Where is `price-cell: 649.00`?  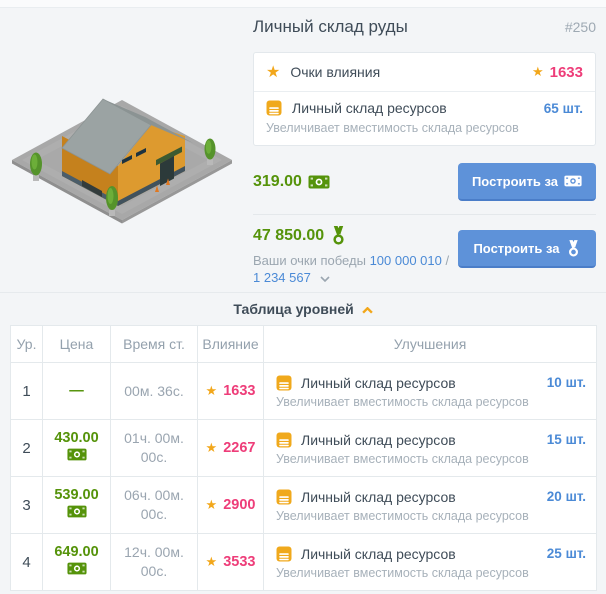
price-cell: 649.00 is located at coordinates (76, 562).